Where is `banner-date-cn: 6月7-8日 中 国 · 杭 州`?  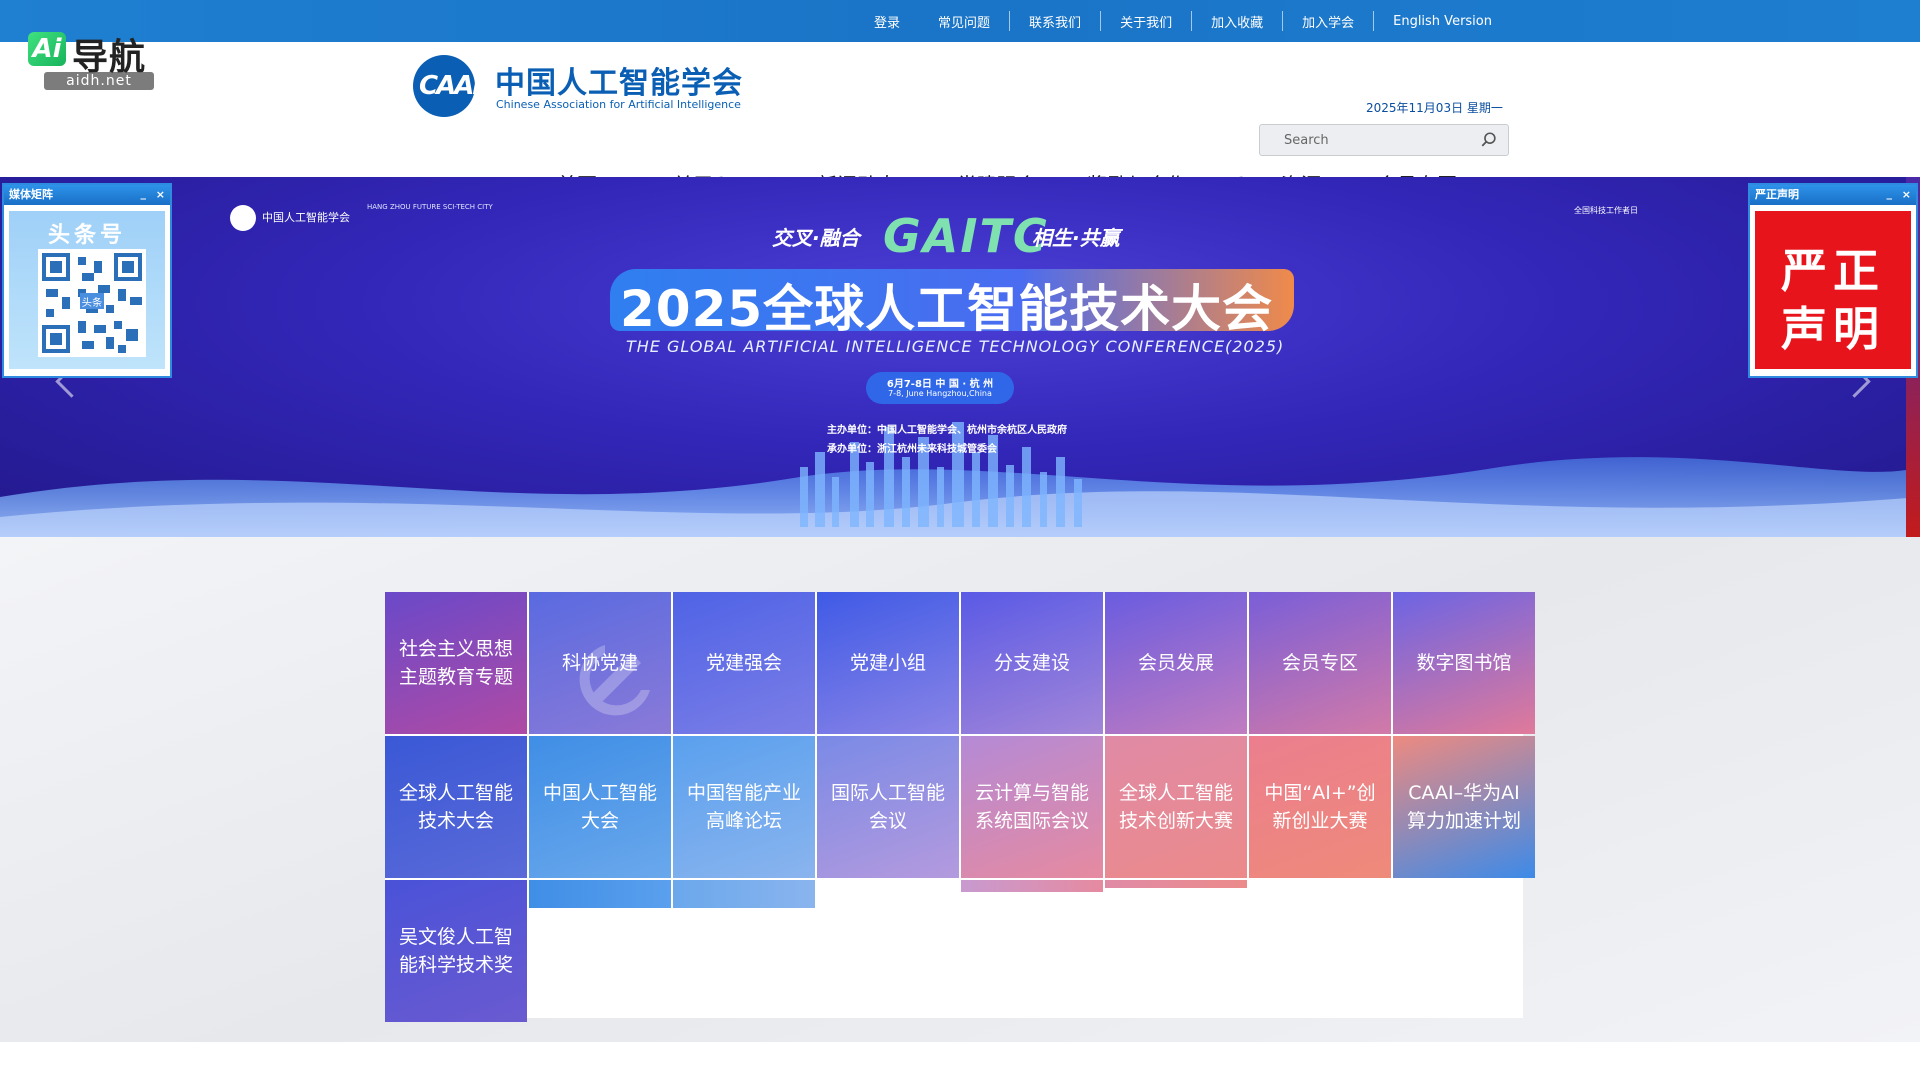
banner-date-cn: 6月7-8日 中 国 · 杭 州 is located at coordinates (940, 384).